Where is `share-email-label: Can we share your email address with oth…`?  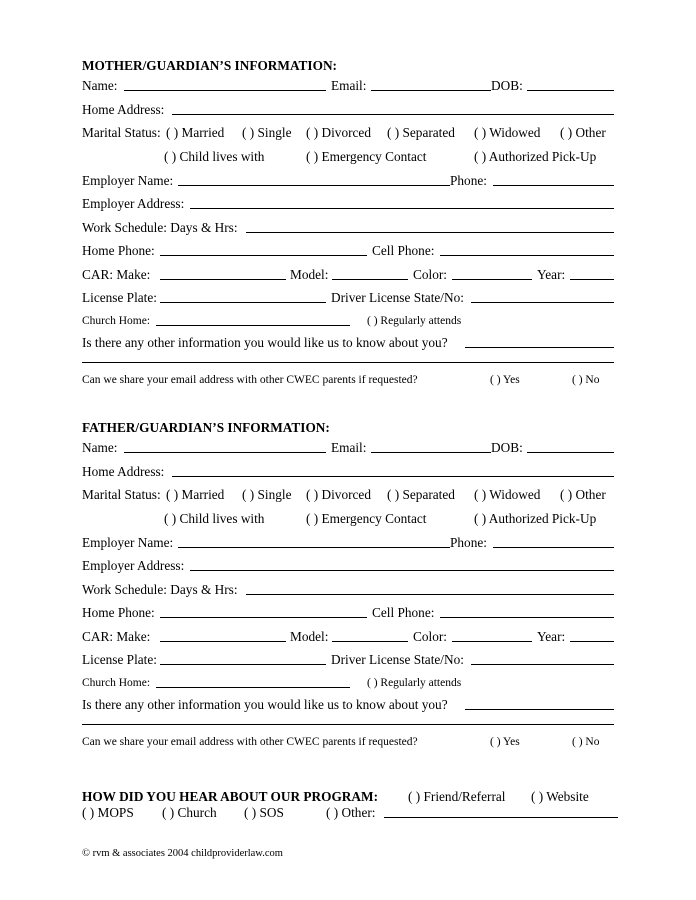
share-email-label: Can we share your email address with oth… is located at coordinates (250, 742).